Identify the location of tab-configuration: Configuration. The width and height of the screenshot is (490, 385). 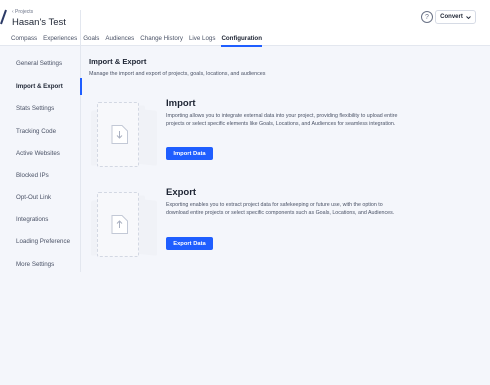
(241, 40).